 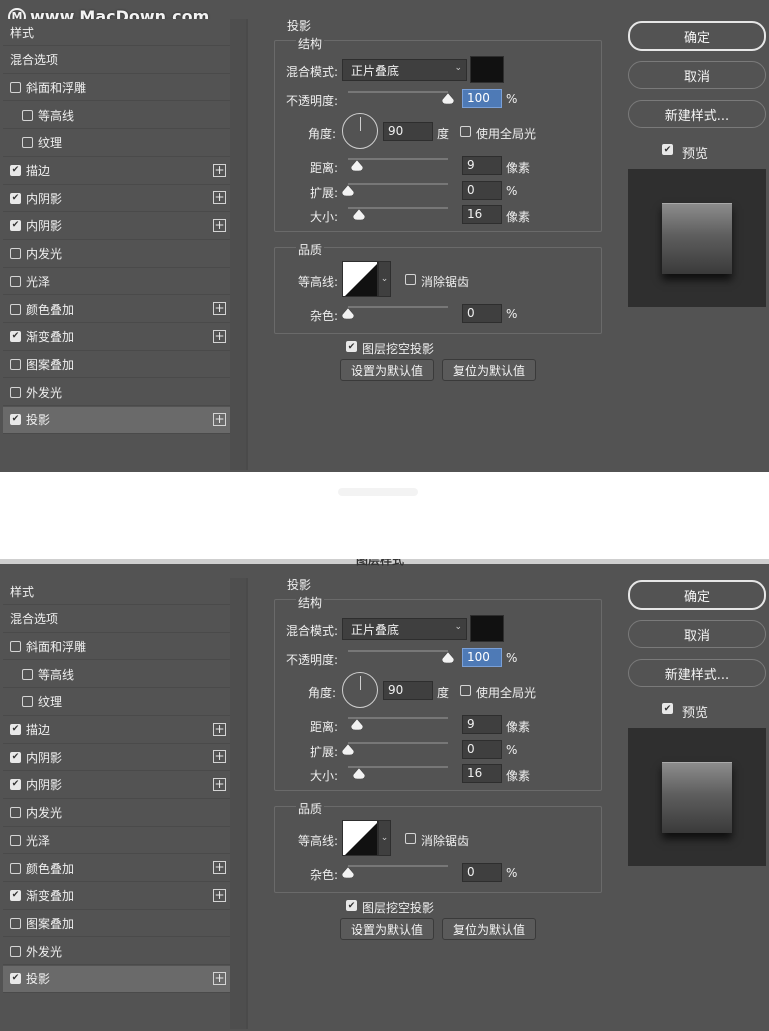 What do you see at coordinates (398, 92) in the screenshot?
I see `opacity-slider-track` at bounding box center [398, 92].